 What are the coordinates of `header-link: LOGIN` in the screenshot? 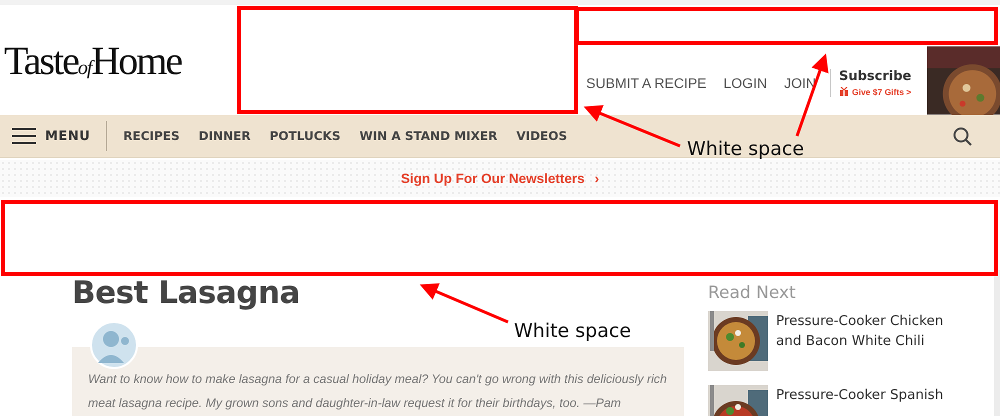 It's located at (746, 83).